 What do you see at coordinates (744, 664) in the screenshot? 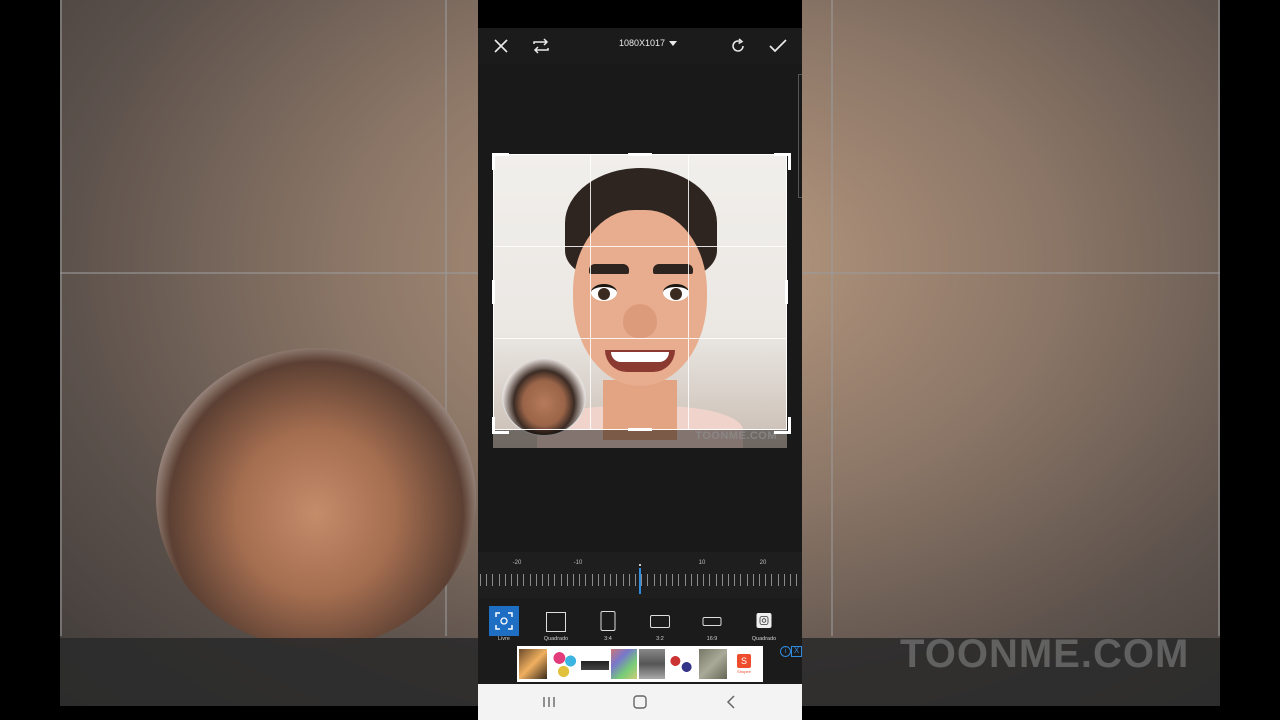
I see `shopee-logo: S Shopee` at bounding box center [744, 664].